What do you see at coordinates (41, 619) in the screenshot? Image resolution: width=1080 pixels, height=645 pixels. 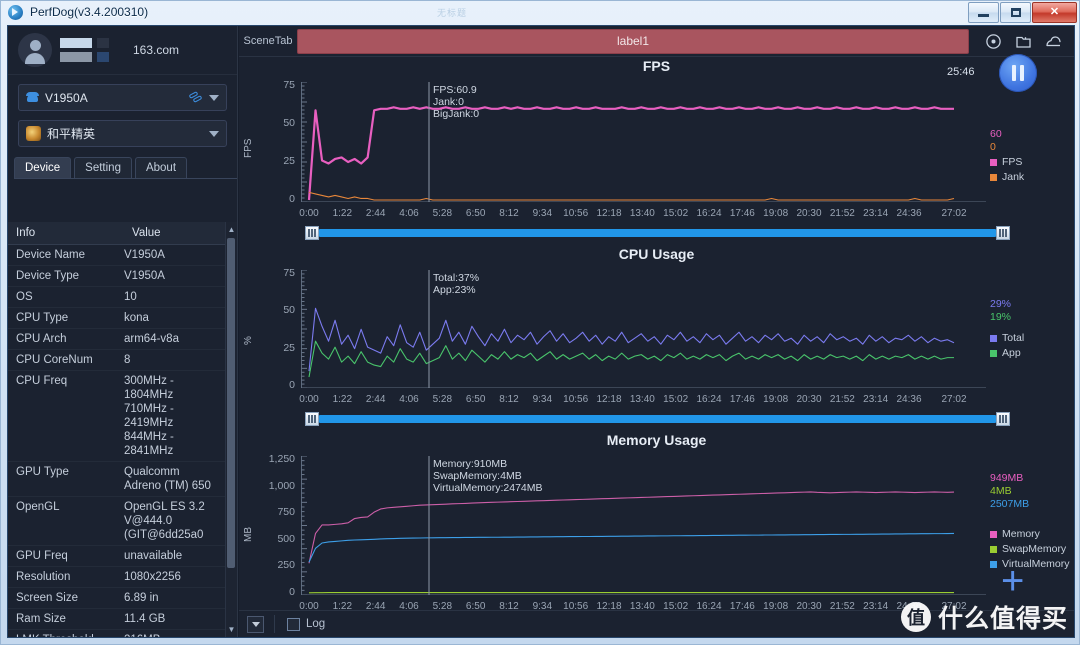 I see `cell-info: Ram Size` at bounding box center [41, 619].